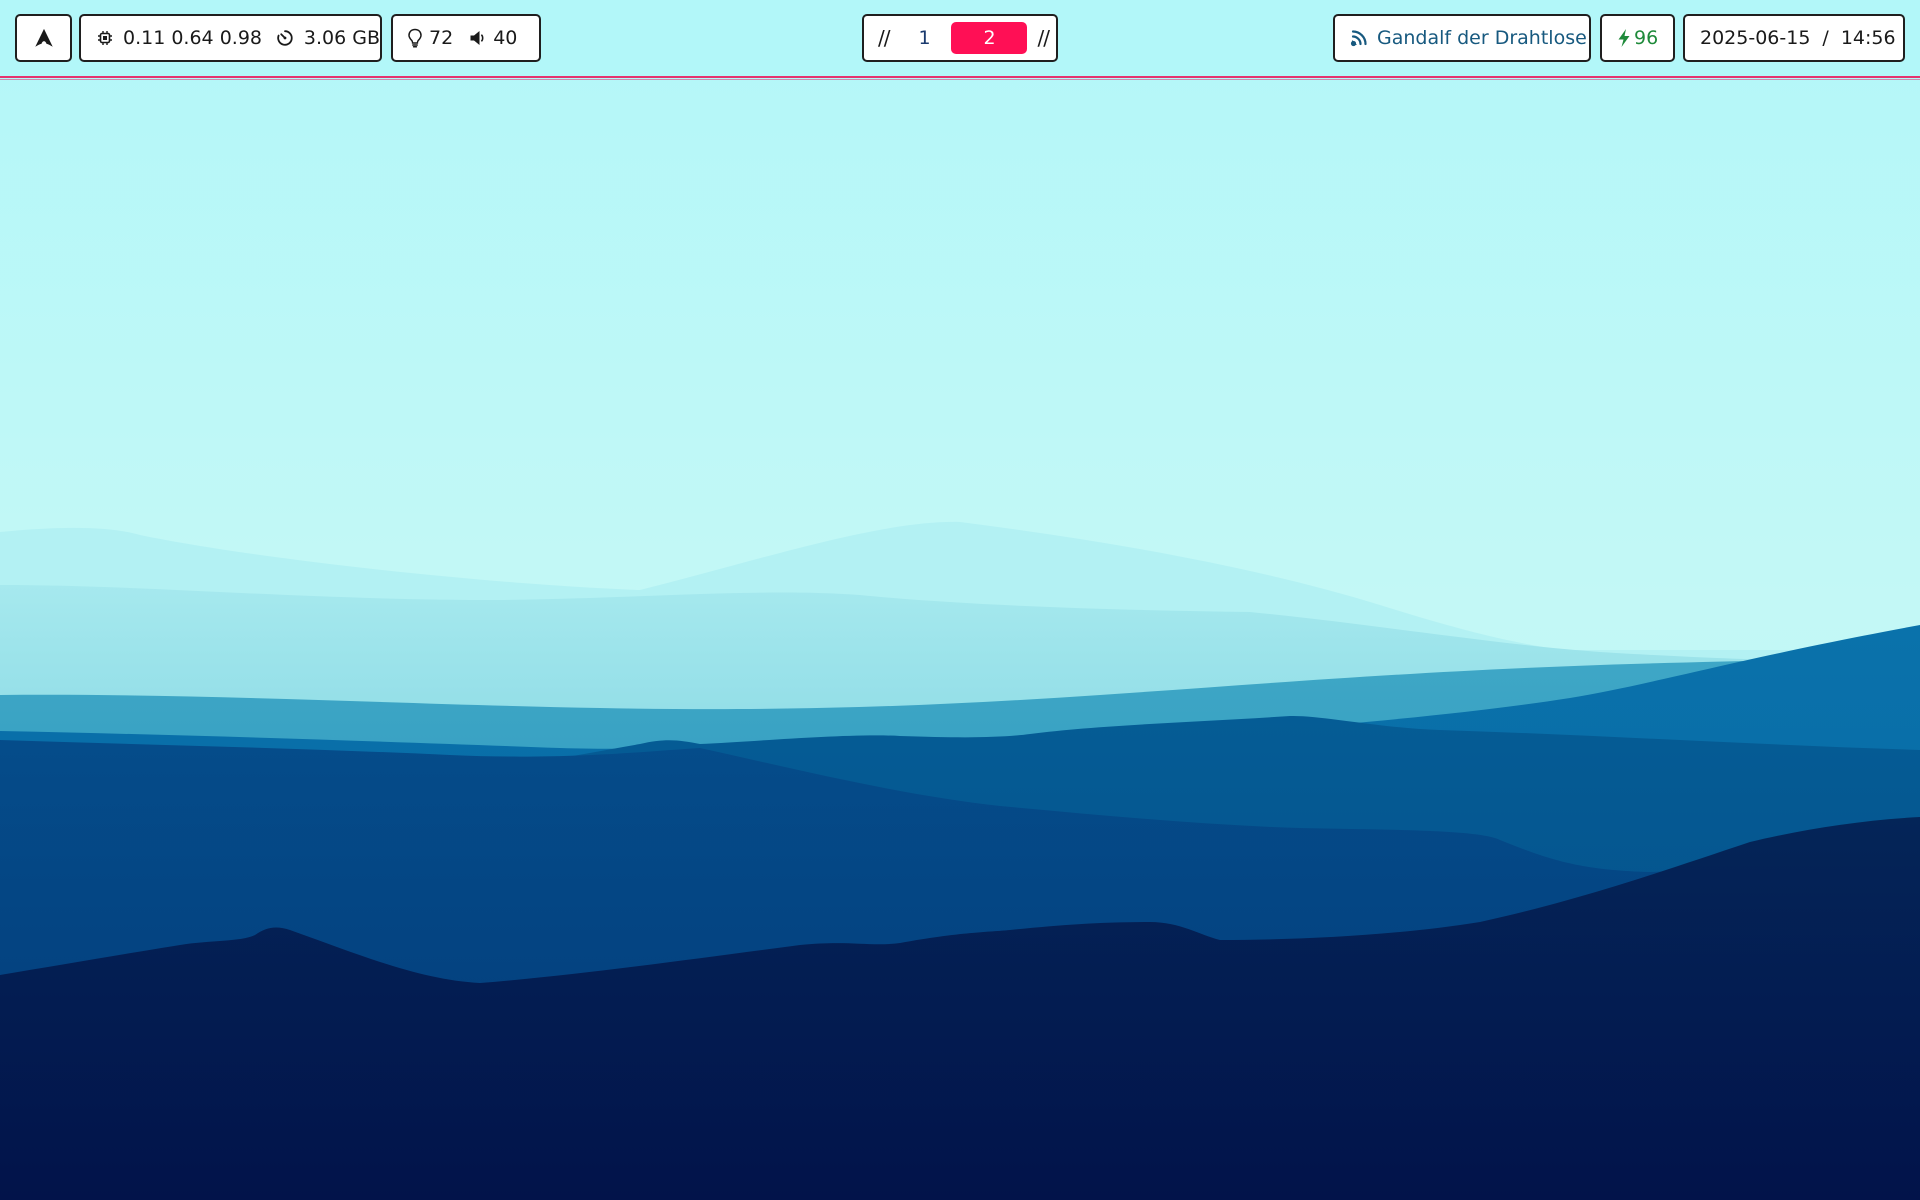 The image size is (1920, 1200). Describe the element at coordinates (1868, 38) in the screenshot. I see `clock-time: 14:56` at that location.